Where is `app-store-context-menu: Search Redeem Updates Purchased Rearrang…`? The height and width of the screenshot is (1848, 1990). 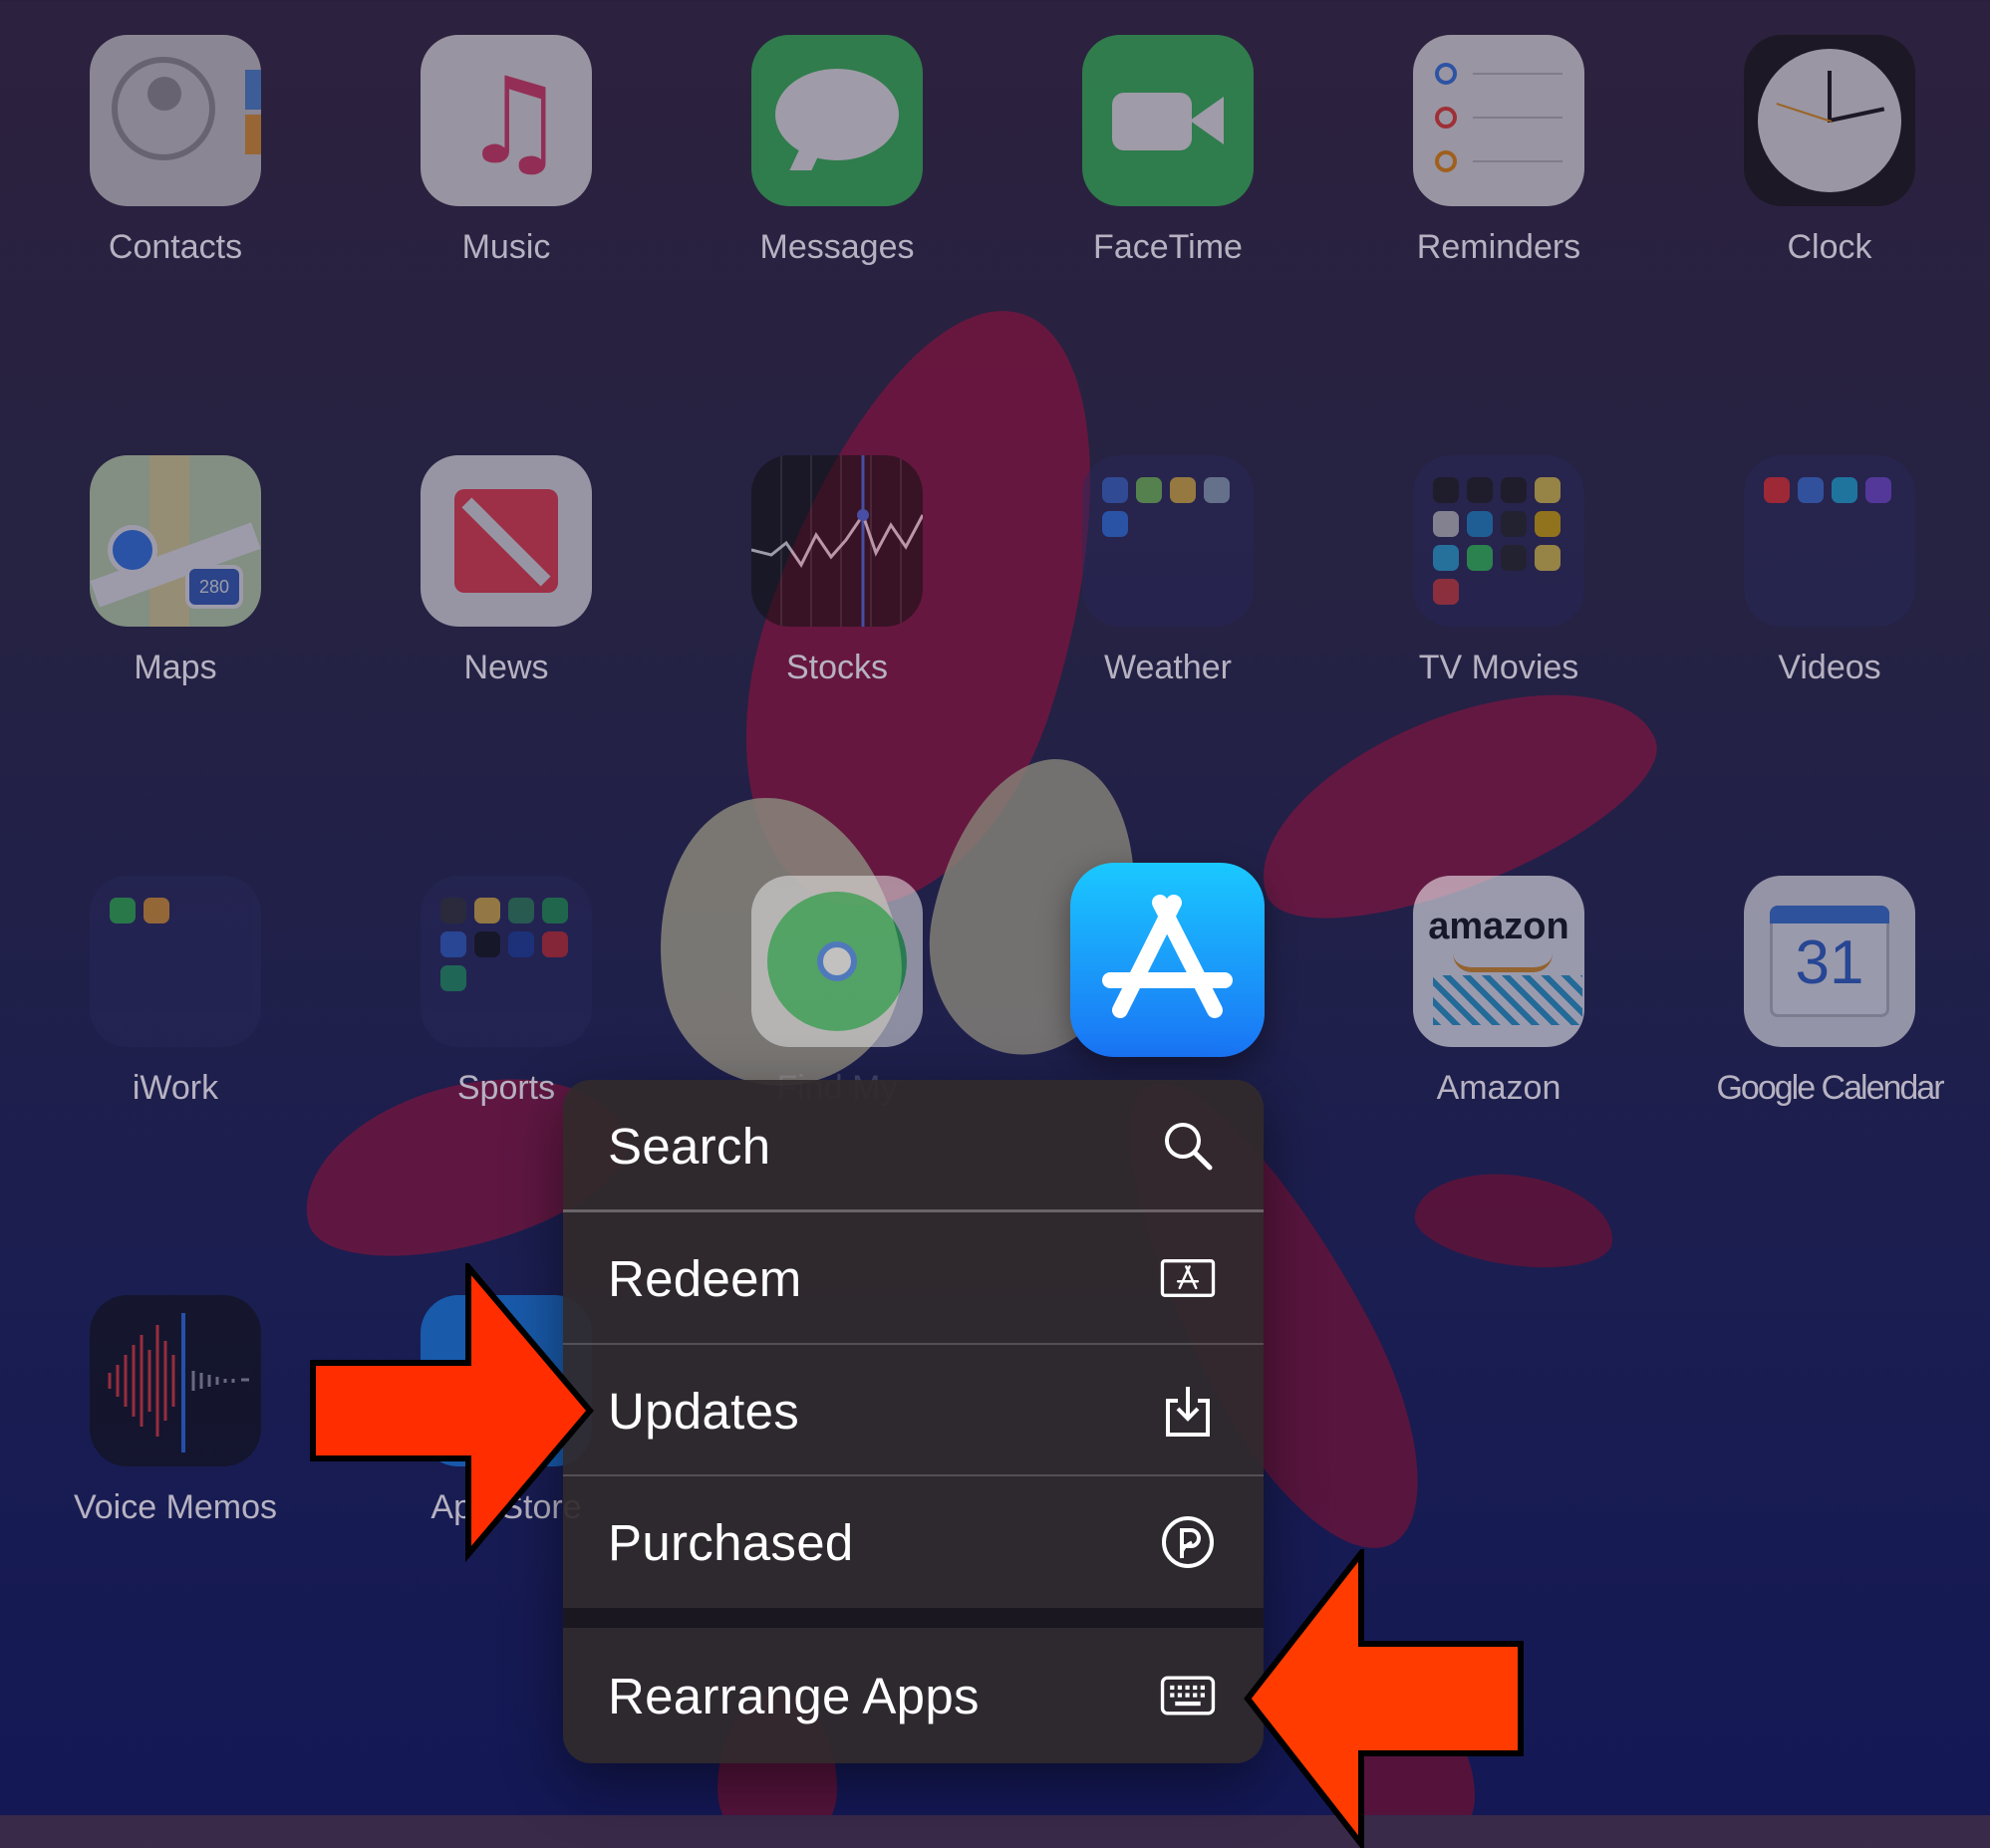 app-store-context-menu: Search Redeem Updates Purchased Rearrang… is located at coordinates (913, 1421).